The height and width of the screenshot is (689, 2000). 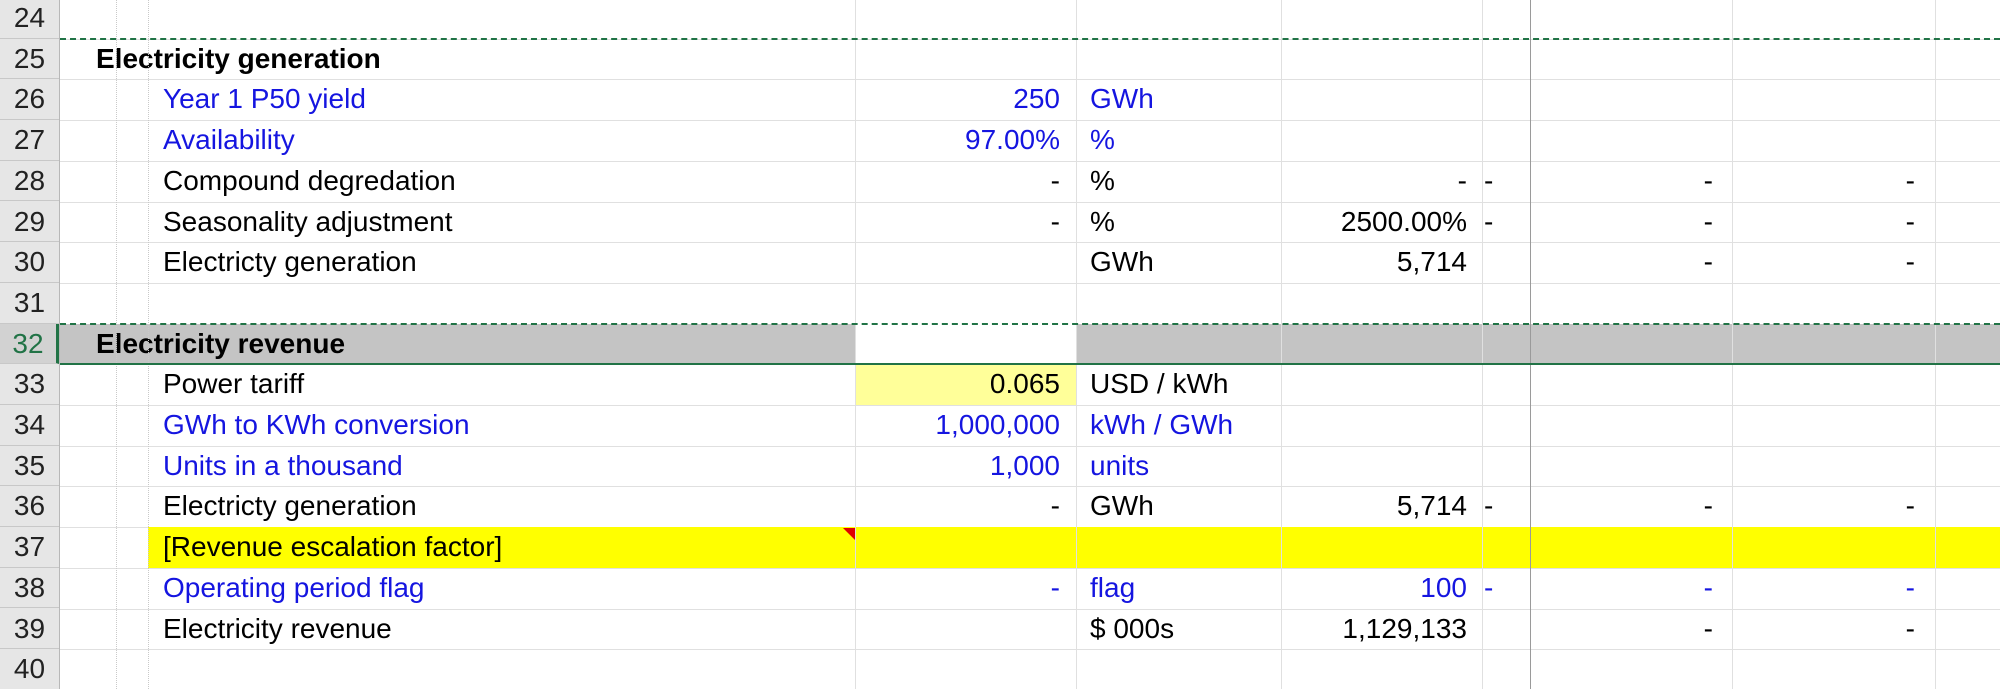 I want to click on cell-label: Power tariff, so click(x=503, y=384).